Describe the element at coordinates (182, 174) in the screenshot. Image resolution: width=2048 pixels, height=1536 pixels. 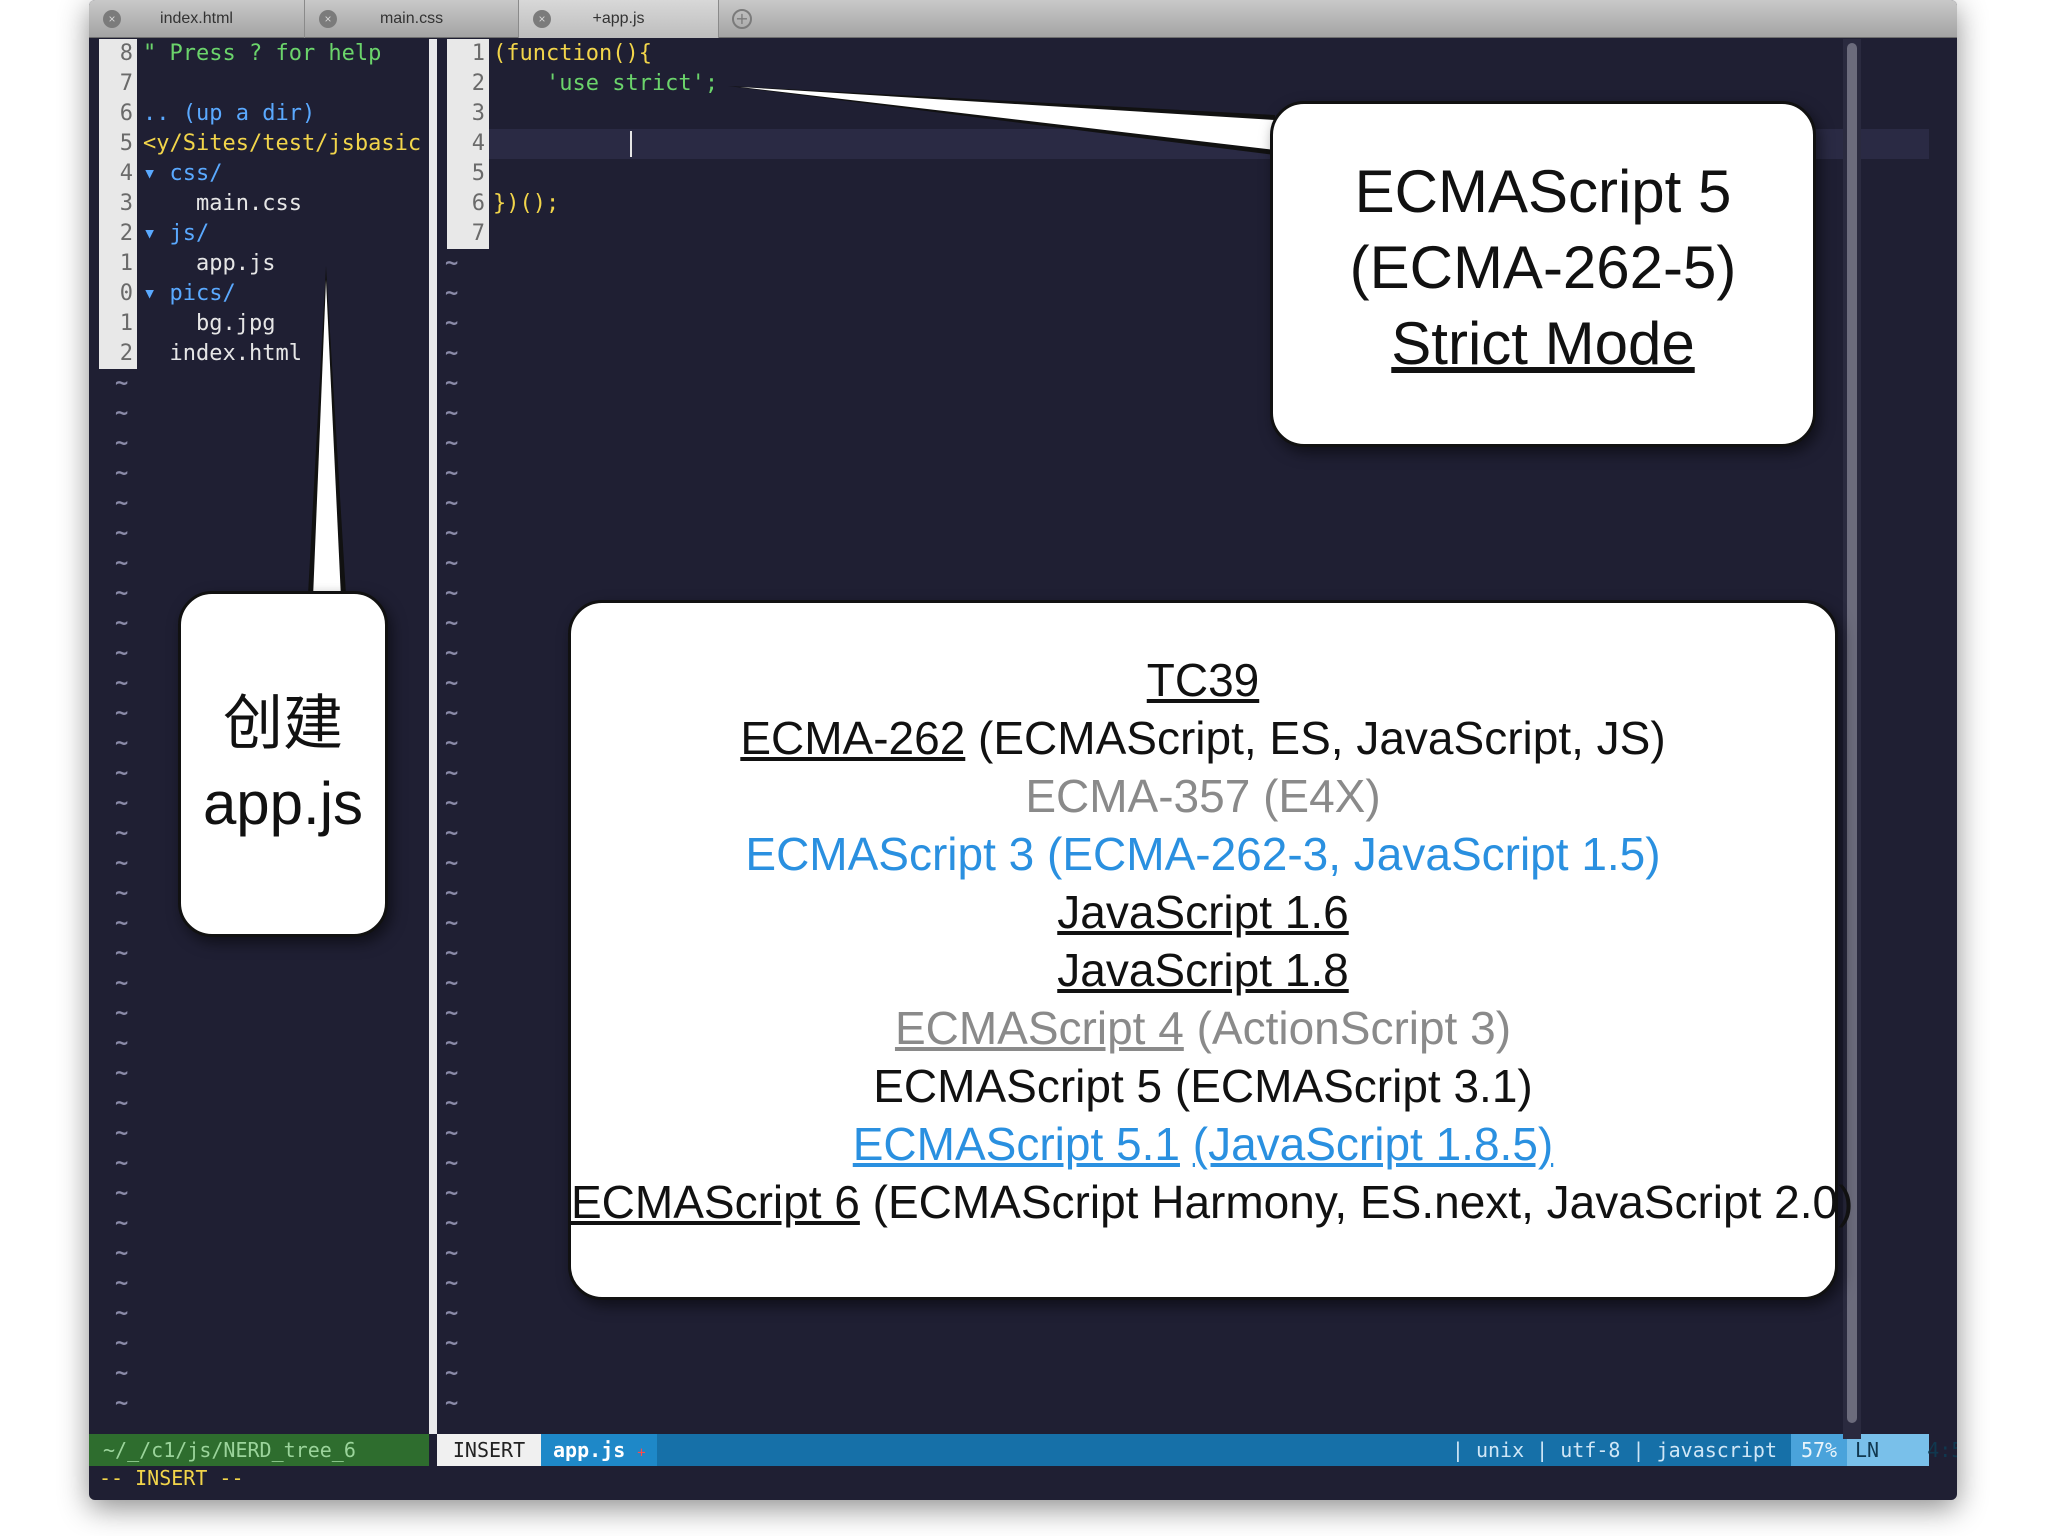
I see `tree-entry: ▾ css/` at that location.